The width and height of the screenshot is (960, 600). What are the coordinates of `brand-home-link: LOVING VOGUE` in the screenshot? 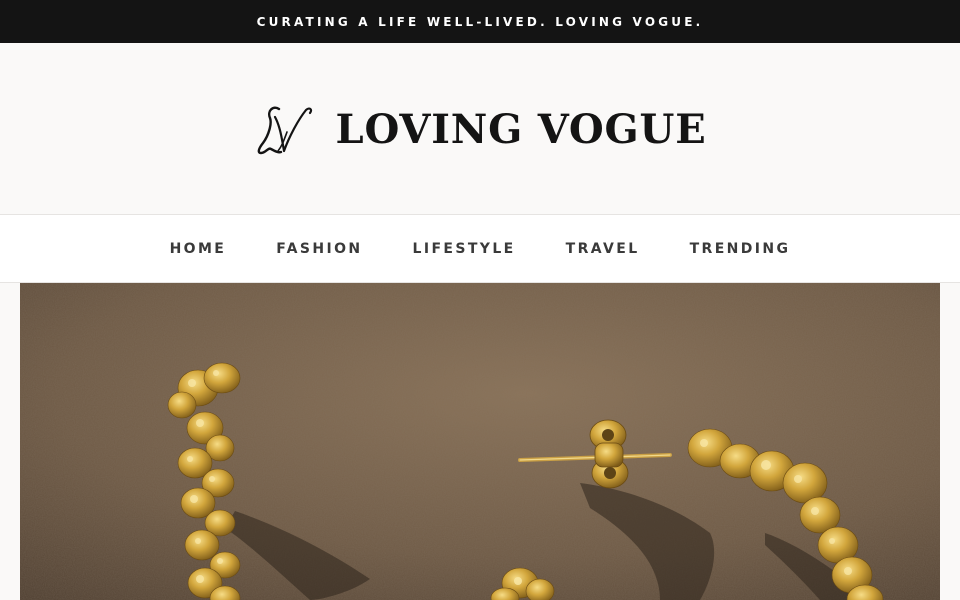 It's located at (480, 130).